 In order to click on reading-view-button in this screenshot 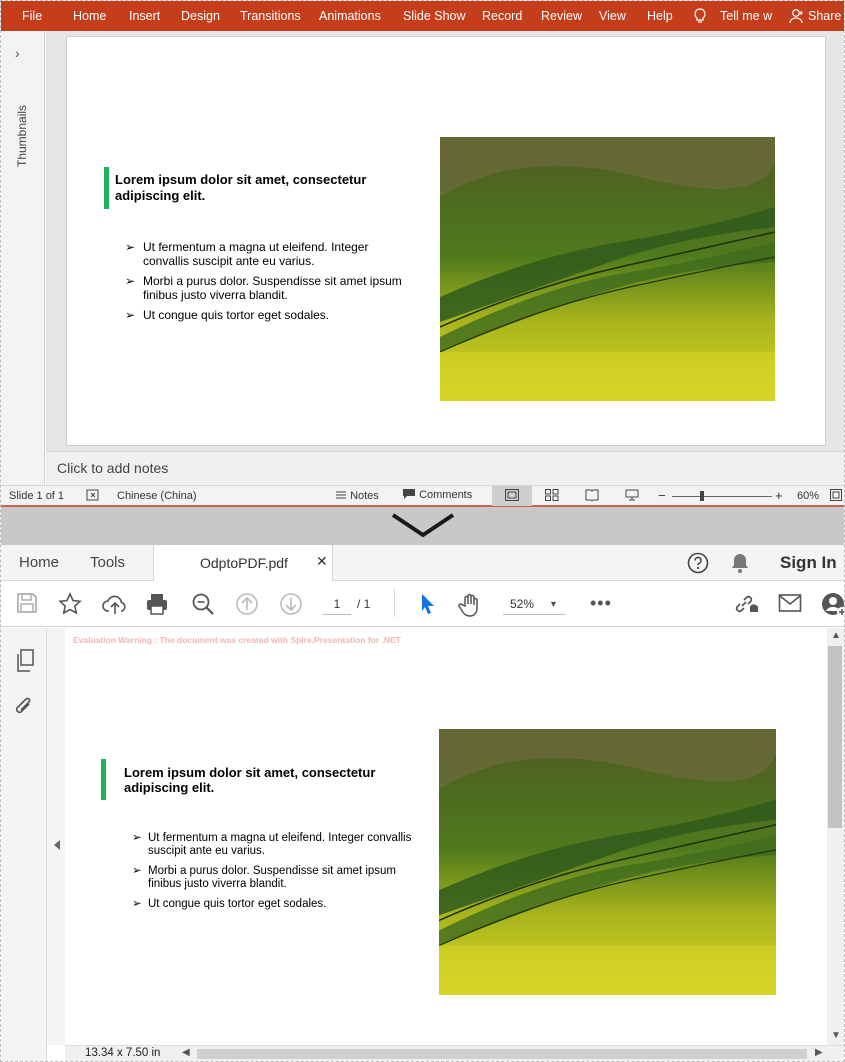, I will do `click(592, 496)`.